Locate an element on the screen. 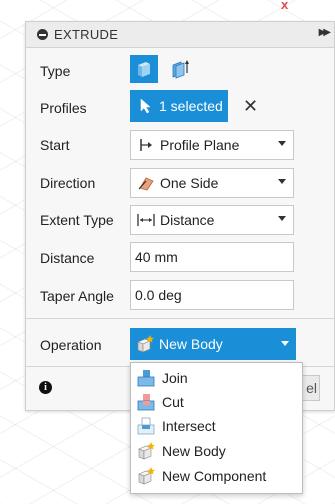 The width and height of the screenshot is (335, 504). thin-extrude-icon is located at coordinates (180, 69).